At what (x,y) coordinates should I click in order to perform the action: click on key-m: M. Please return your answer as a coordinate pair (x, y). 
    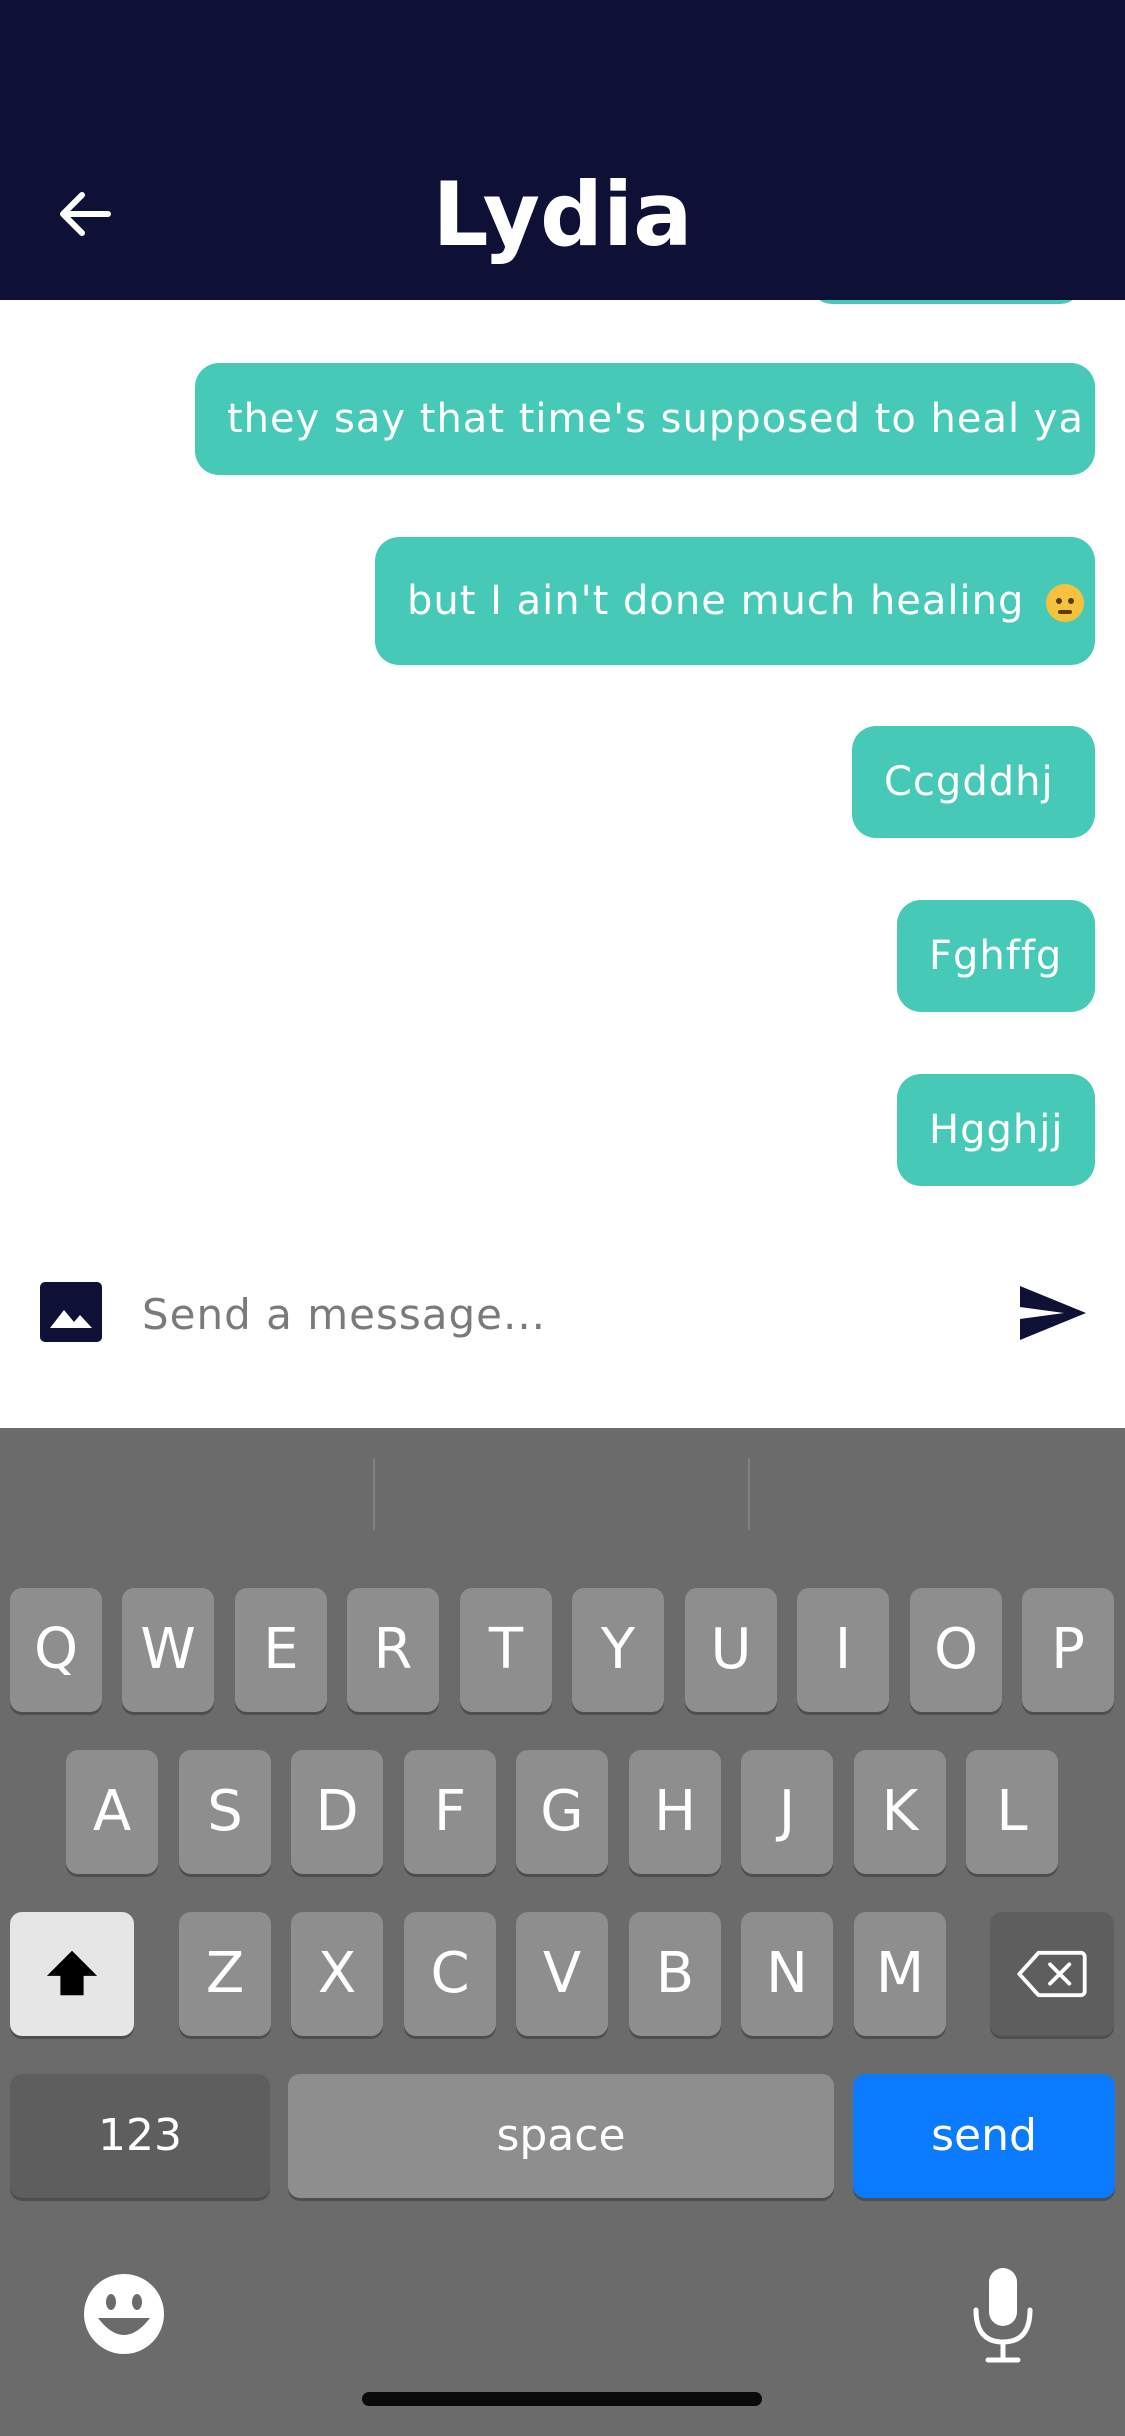
    Looking at the image, I should click on (900, 1974).